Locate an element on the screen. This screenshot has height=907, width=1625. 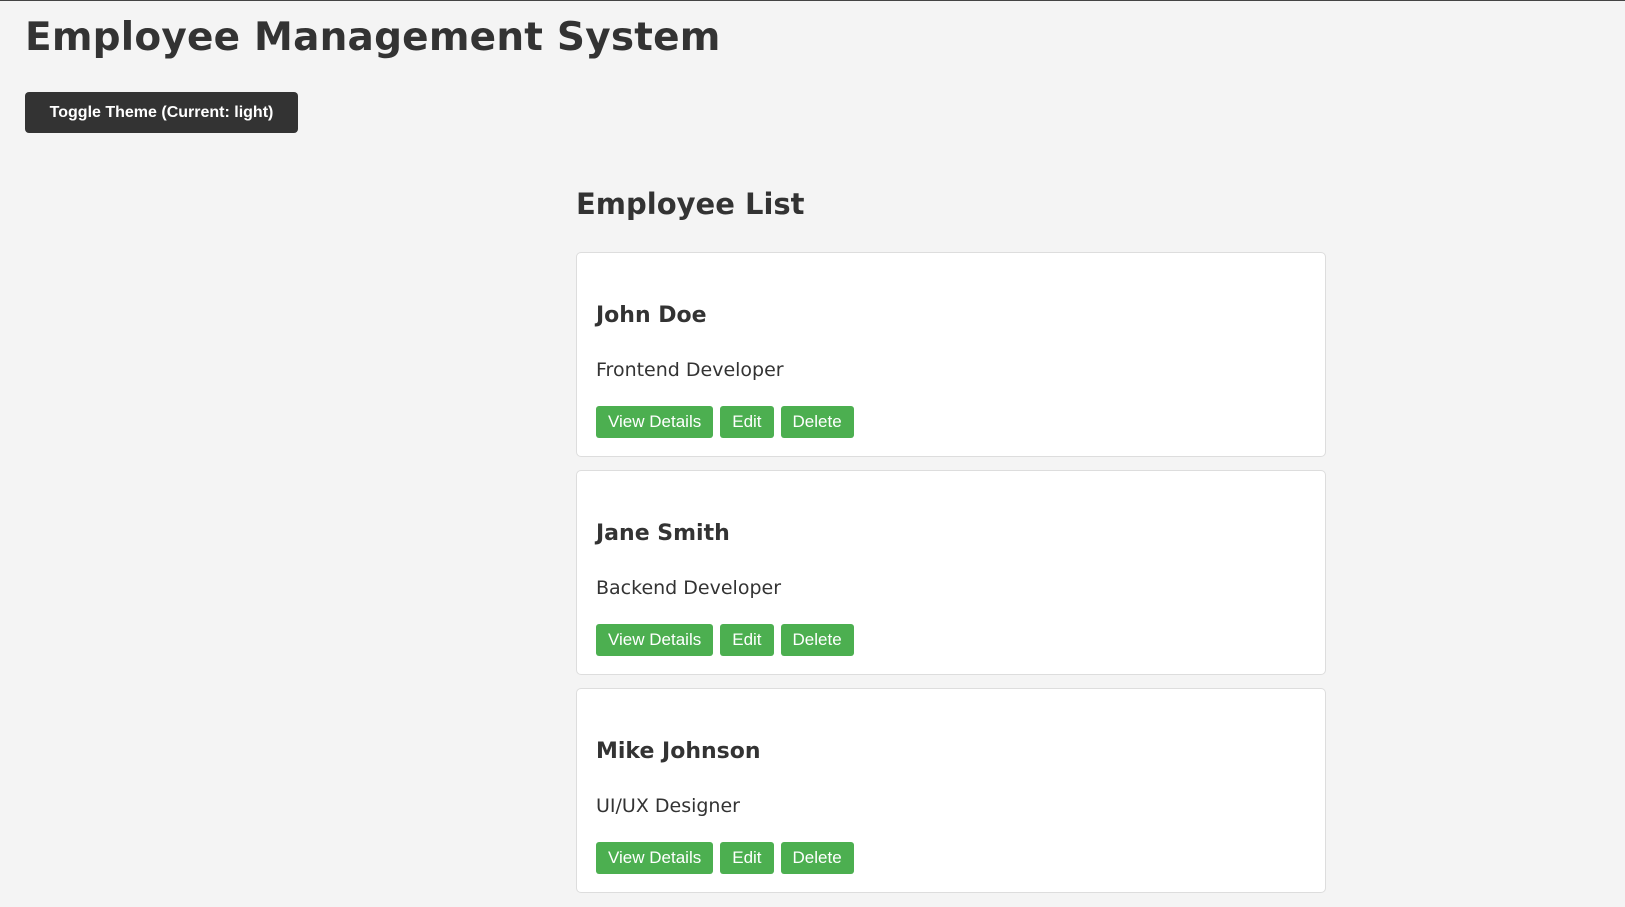
employee-name: Mike Johnson is located at coordinates (678, 751).